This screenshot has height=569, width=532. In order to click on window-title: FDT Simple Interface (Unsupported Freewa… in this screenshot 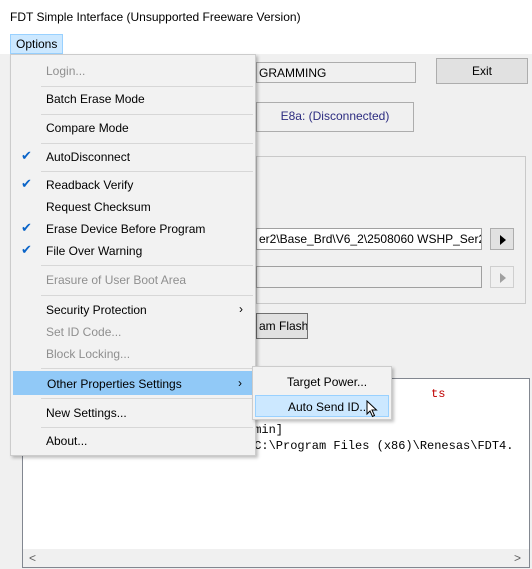, I will do `click(155, 17)`.